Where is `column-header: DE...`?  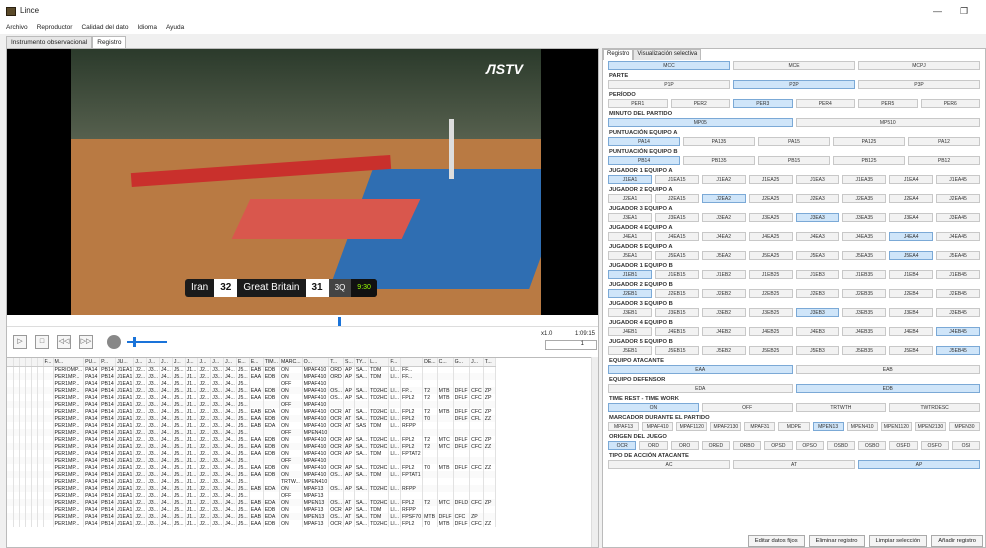
column-header: DE... is located at coordinates (430, 362).